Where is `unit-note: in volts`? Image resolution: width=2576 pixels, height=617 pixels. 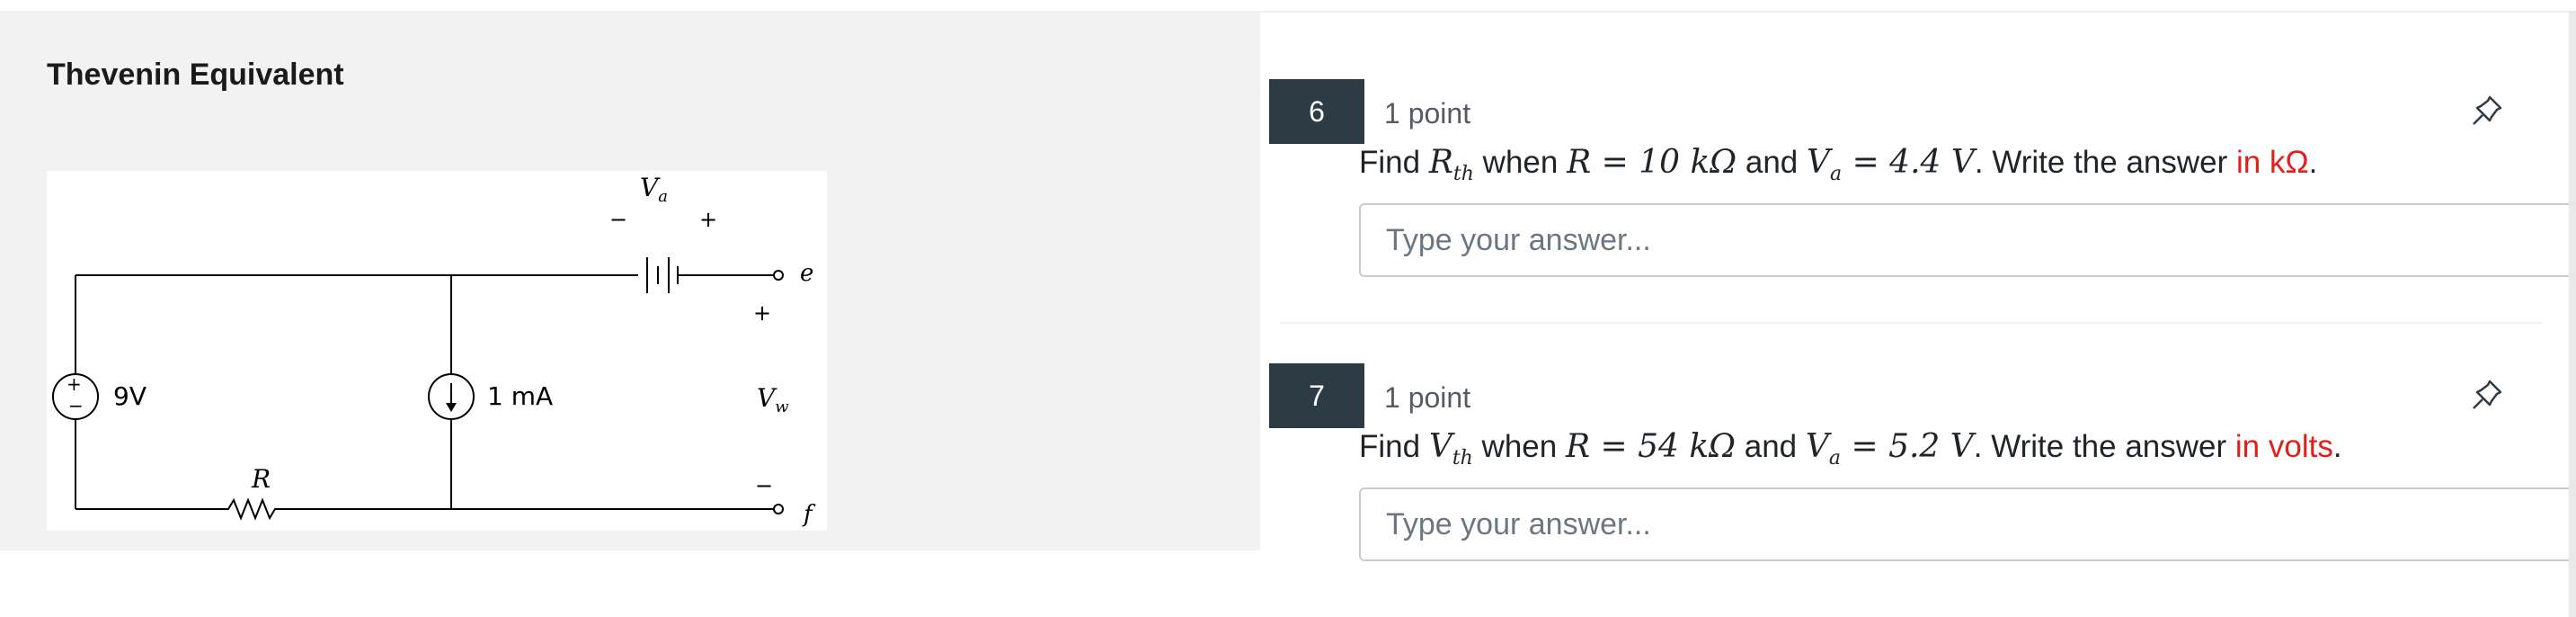
unit-note: in volts is located at coordinates (2283, 446).